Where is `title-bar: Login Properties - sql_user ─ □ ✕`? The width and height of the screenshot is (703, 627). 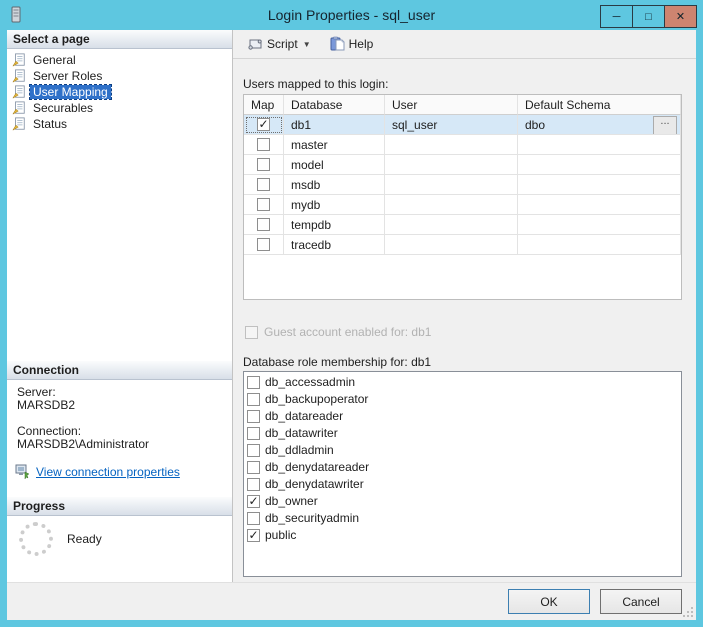
title-bar: Login Properties - sql_user ─ □ ✕ is located at coordinates (351, 15).